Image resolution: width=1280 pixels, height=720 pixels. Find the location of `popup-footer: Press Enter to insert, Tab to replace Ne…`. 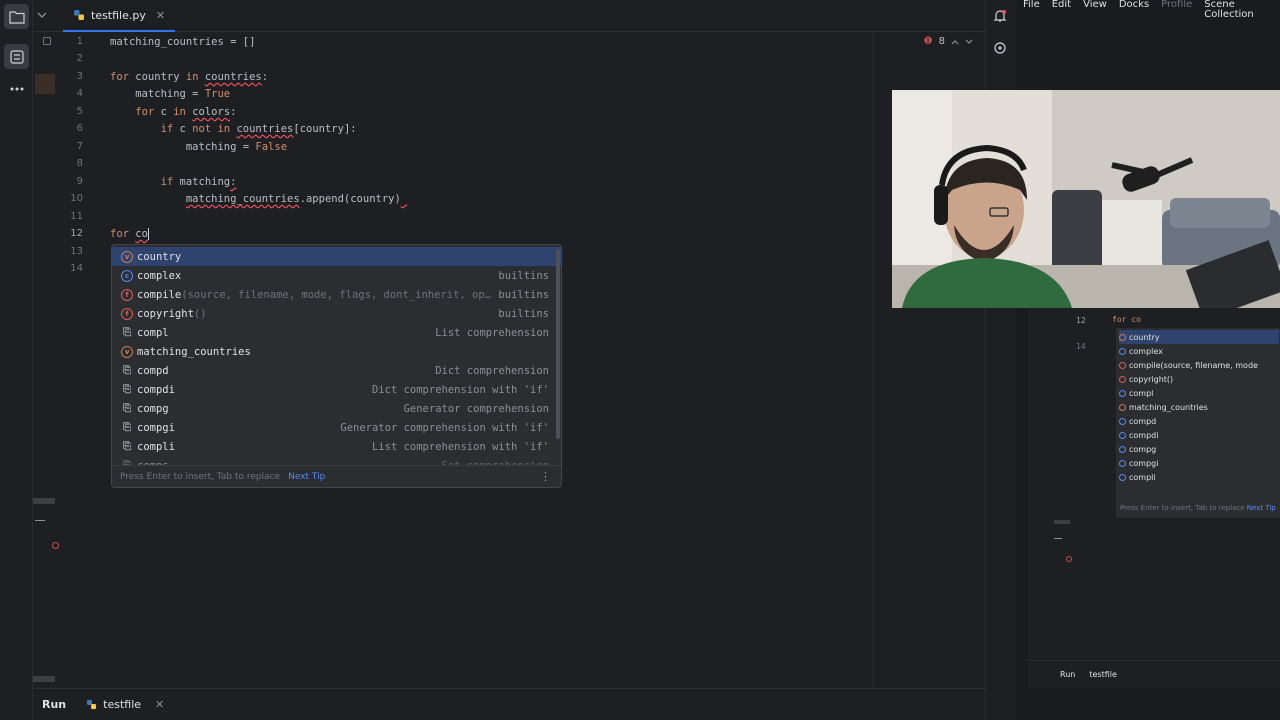

popup-footer: Press Enter to insert, Tab to replace Ne… is located at coordinates (336, 476).